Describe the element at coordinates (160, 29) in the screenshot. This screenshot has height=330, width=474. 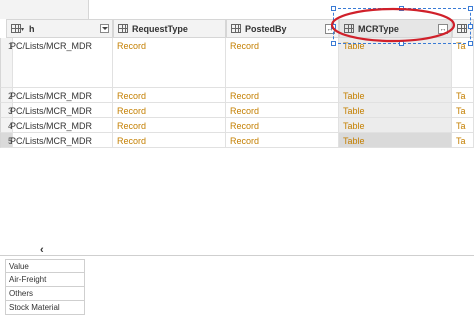
I see `column-header-label: RequestType` at that location.